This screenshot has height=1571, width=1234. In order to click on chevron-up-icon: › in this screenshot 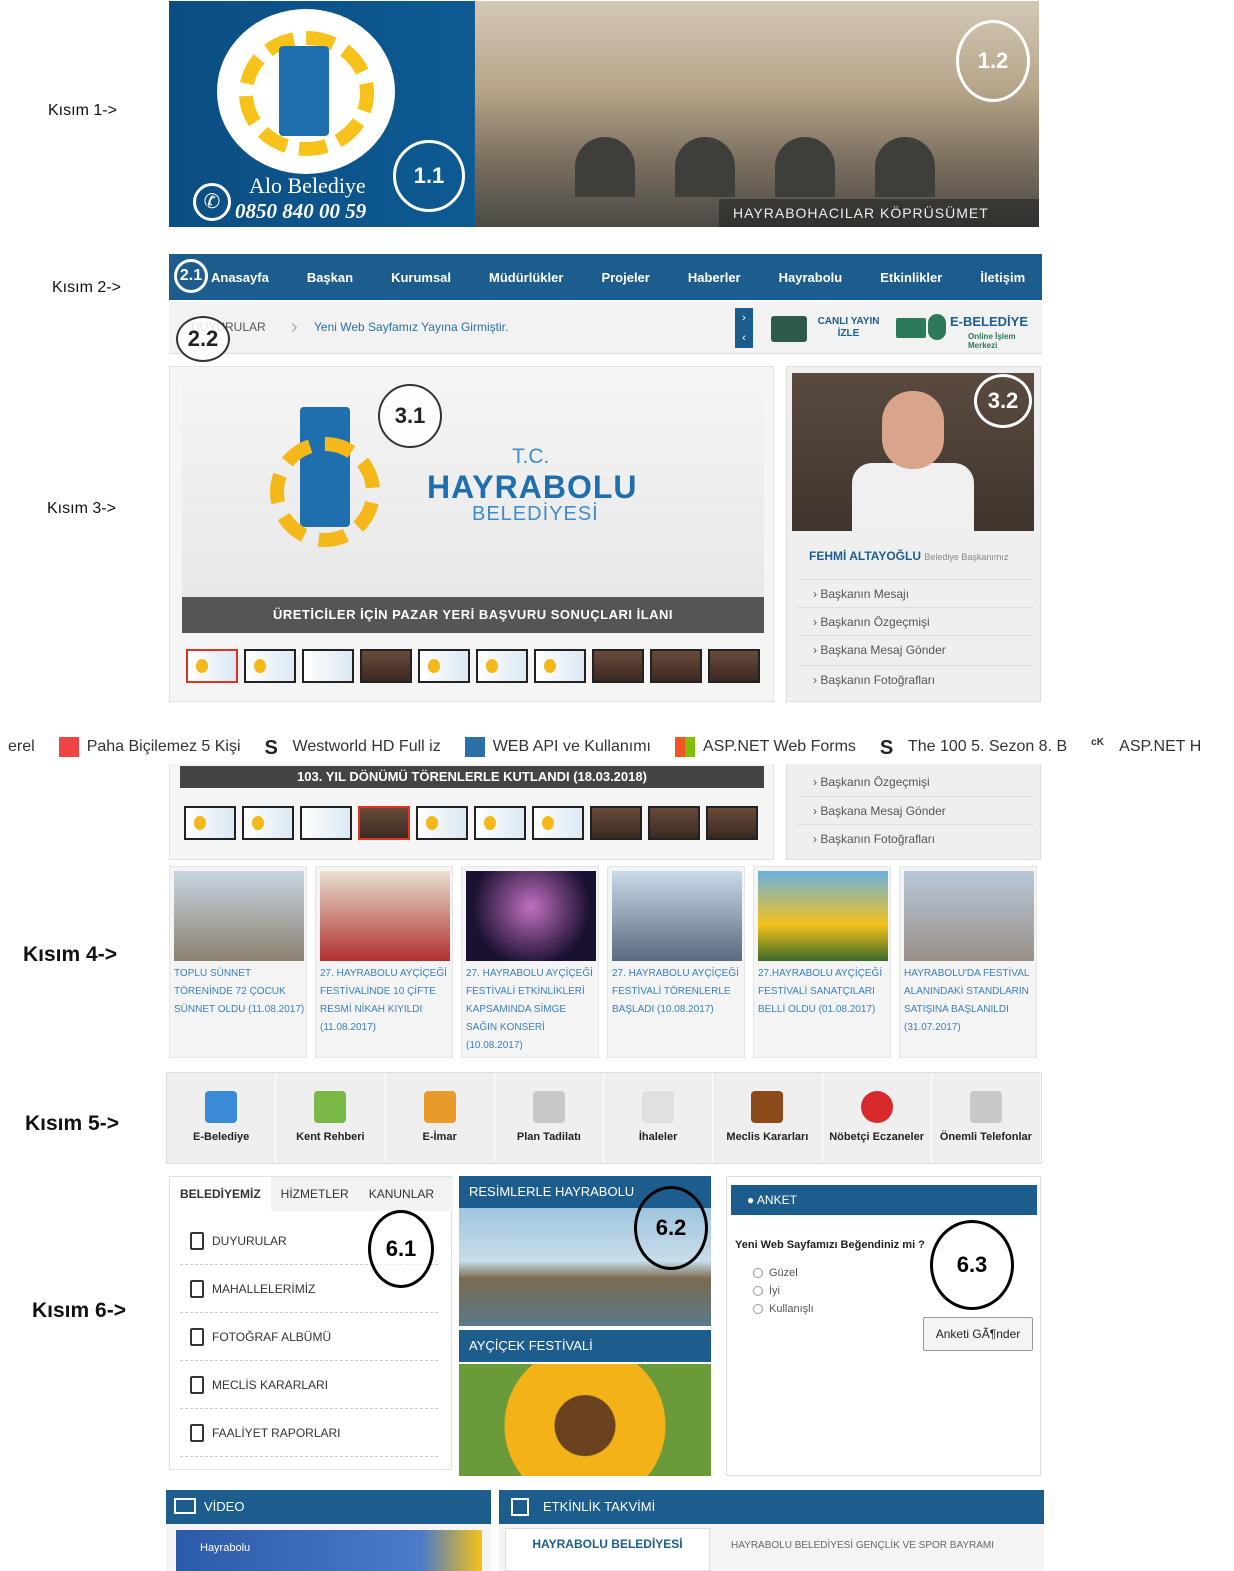, I will do `click(744, 318)`.